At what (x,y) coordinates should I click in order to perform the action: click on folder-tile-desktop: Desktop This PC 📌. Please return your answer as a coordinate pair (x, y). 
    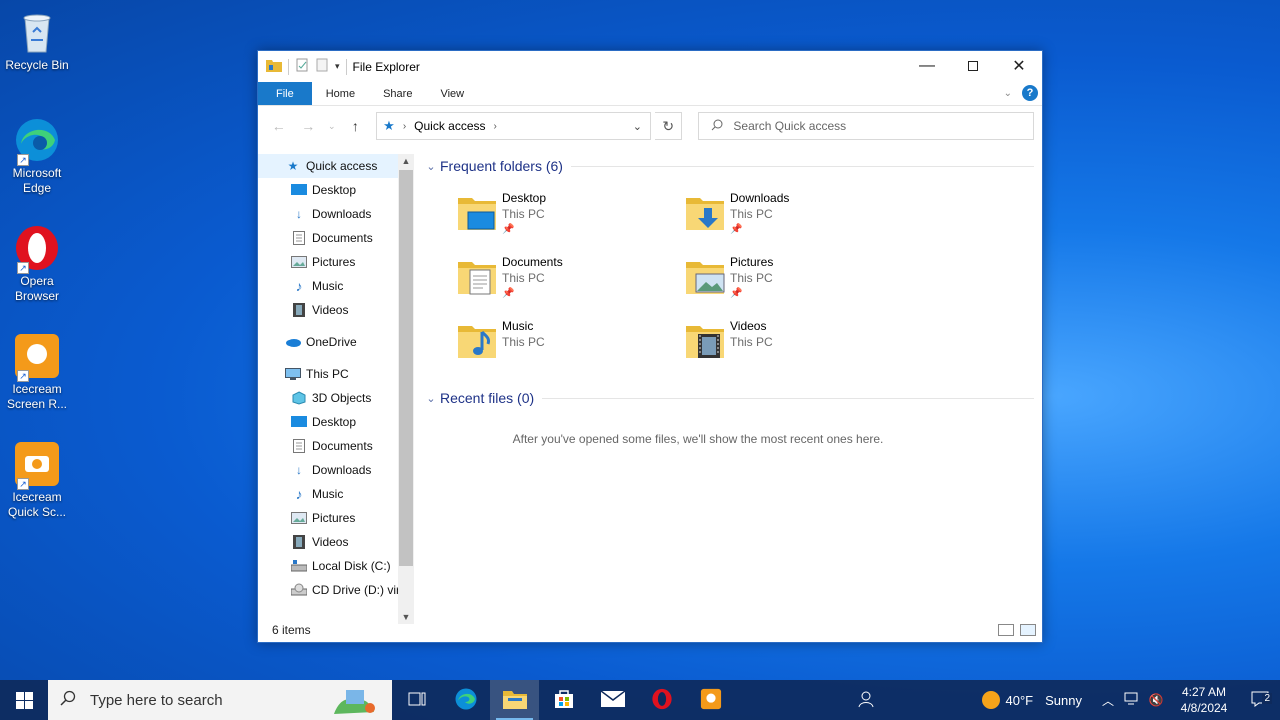
    Looking at the image, I should click on (570, 213).